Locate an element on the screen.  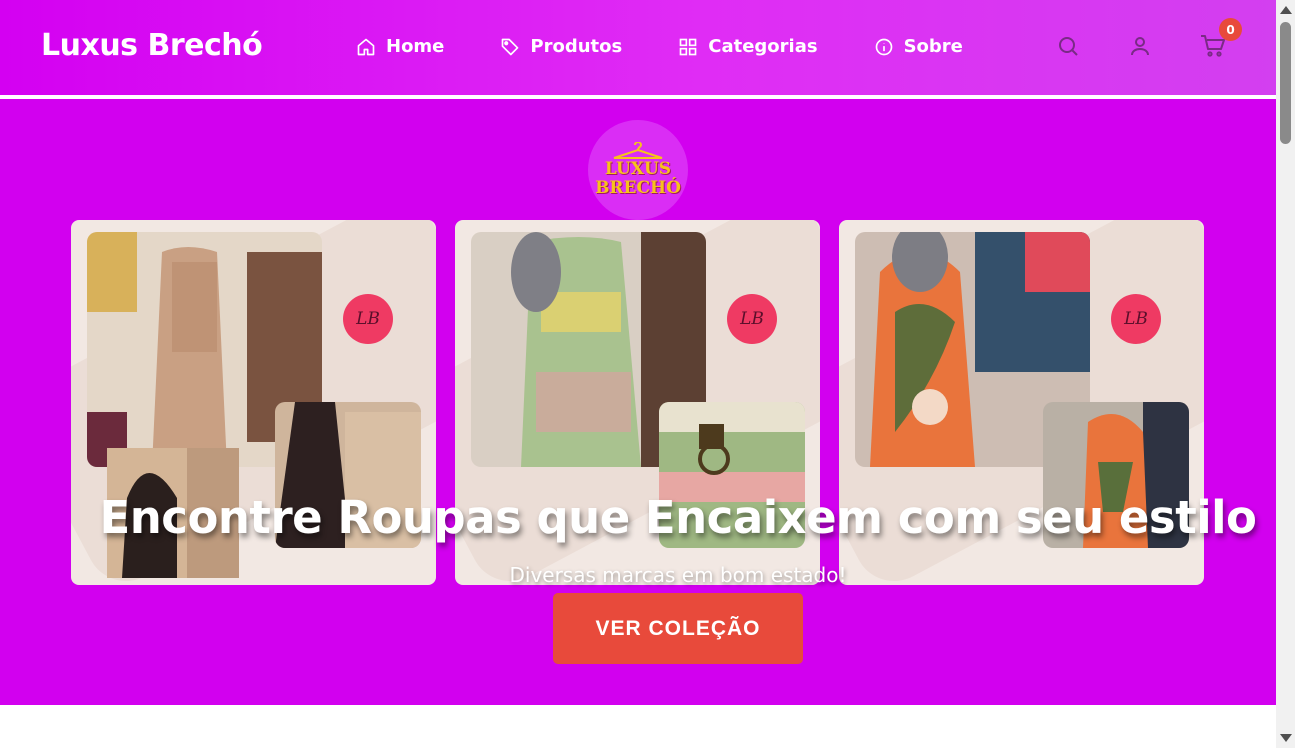
logo-text-line1: LUXUS is located at coordinates (638, 169).